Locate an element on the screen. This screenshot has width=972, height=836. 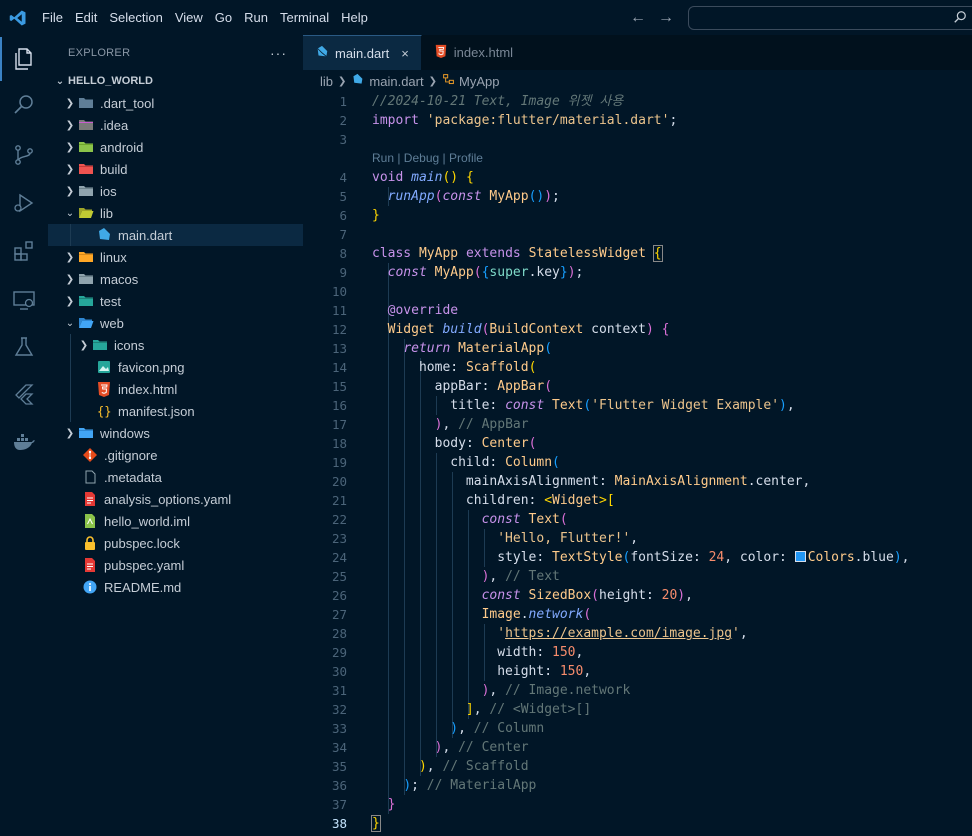
run-debug-icon is located at coordinates (24, 203).